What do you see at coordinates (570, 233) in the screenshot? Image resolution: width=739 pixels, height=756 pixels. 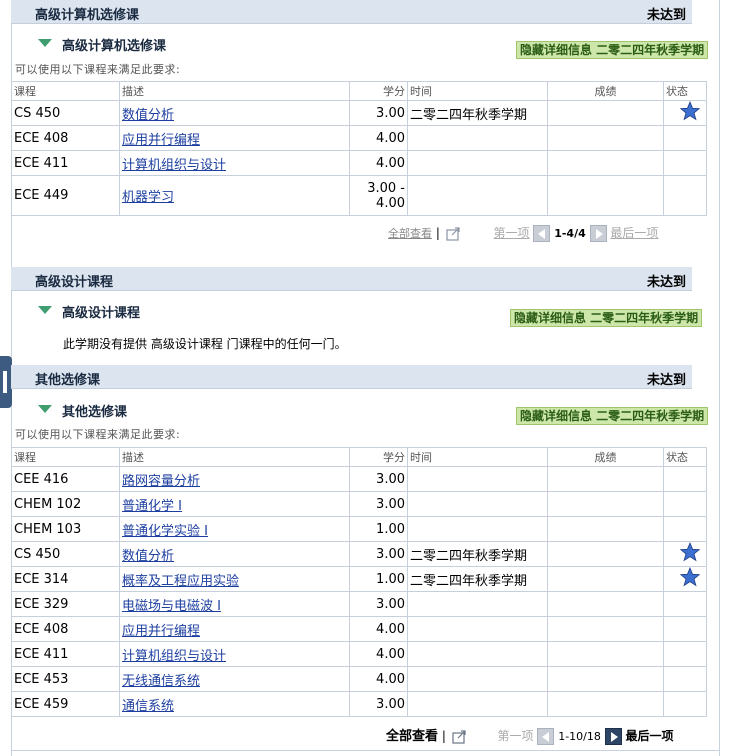 I see `pager-range: 1-4/4` at bounding box center [570, 233].